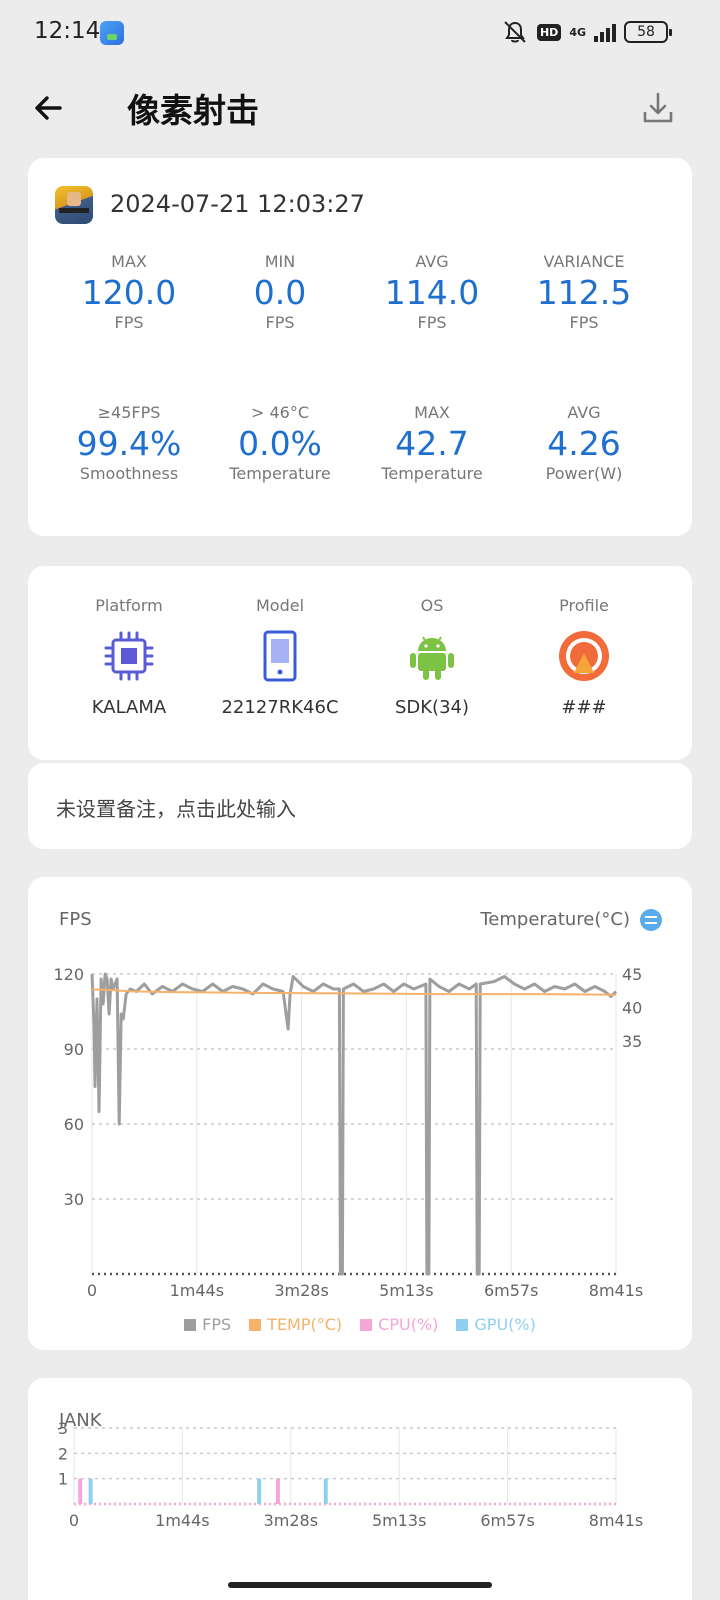 Image resolution: width=720 pixels, height=1600 pixels. Describe the element at coordinates (432, 605) in the screenshot. I see `device-label: OS` at that location.